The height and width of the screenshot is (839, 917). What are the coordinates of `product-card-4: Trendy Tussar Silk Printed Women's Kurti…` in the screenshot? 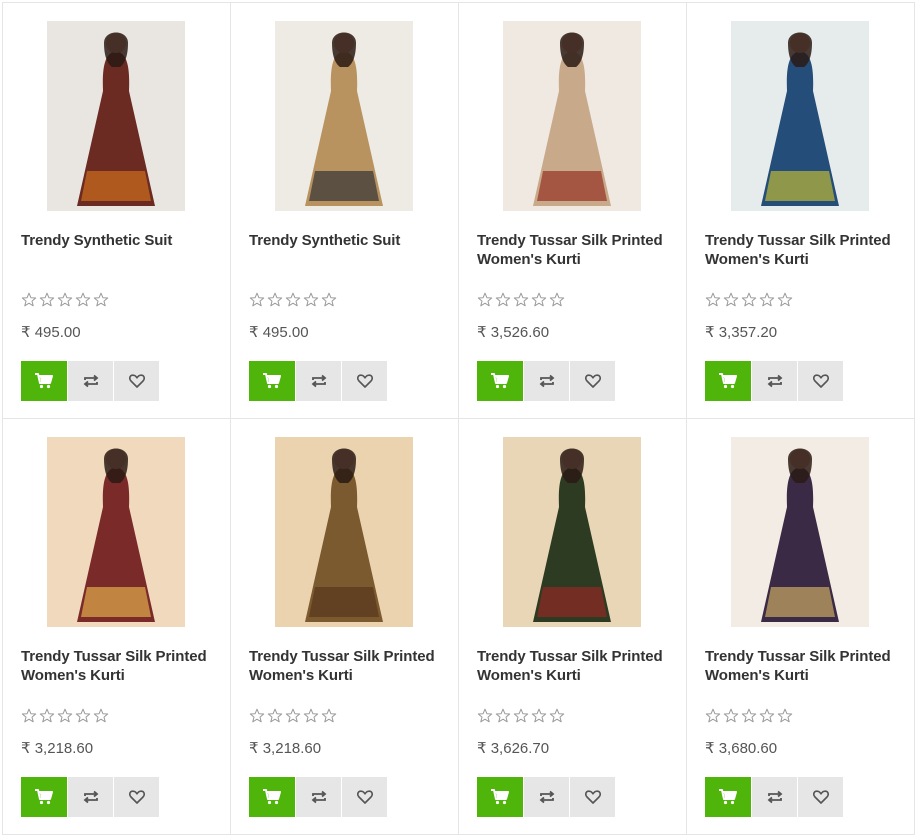 It's located at (801, 211).